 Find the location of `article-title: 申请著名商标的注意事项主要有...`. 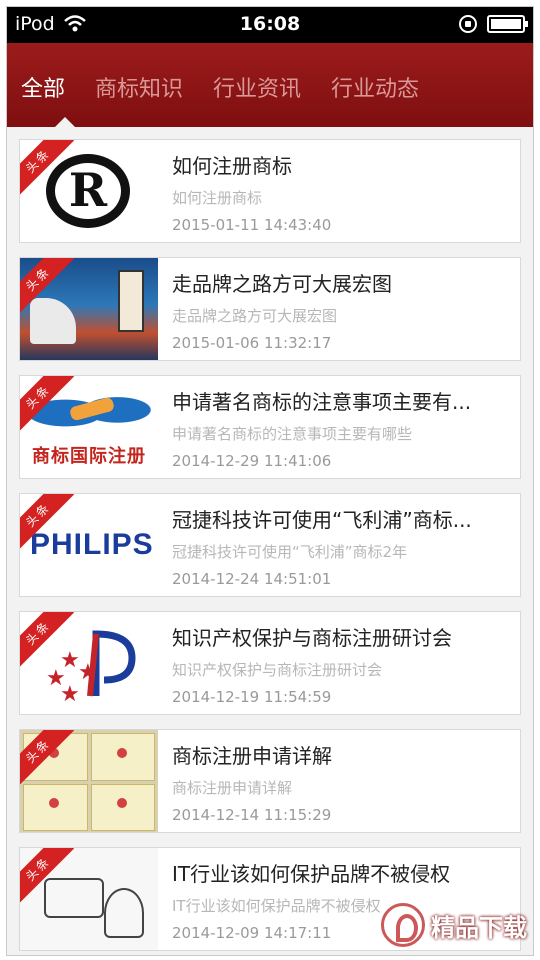

article-title: 申请著名商标的注意事项主要有... is located at coordinates (322, 402).